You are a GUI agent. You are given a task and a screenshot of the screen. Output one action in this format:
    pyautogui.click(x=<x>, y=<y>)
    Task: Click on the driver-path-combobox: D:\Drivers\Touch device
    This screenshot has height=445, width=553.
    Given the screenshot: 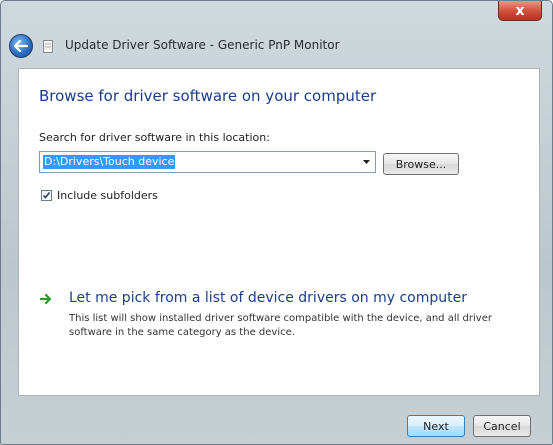 What is the action you would take?
    pyautogui.click(x=207, y=162)
    